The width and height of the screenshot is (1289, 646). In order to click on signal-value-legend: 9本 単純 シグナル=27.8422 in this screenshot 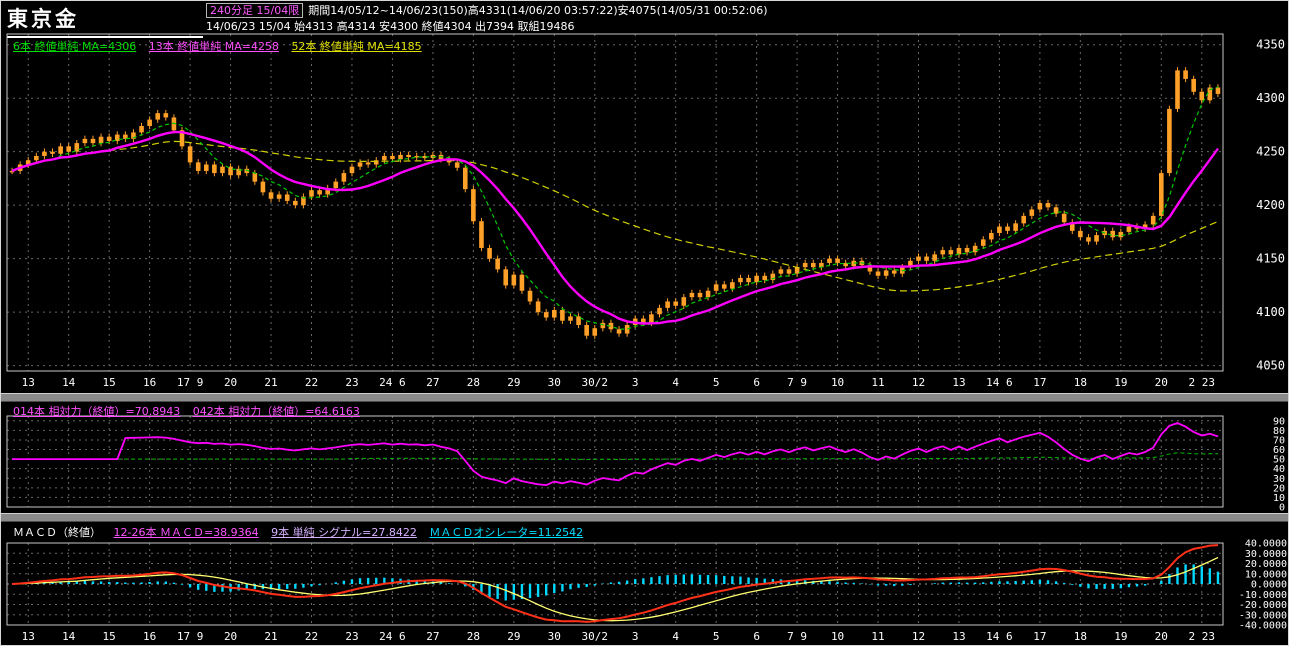, I will do `click(344, 532)`.